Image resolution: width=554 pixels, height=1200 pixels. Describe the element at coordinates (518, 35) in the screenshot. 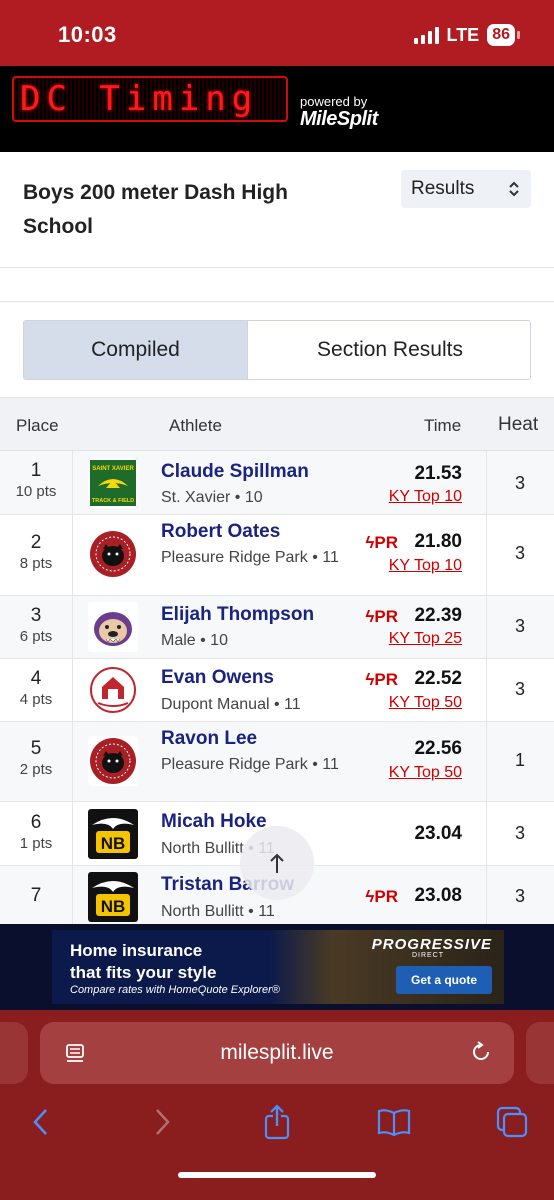

I see `battery-nub` at that location.